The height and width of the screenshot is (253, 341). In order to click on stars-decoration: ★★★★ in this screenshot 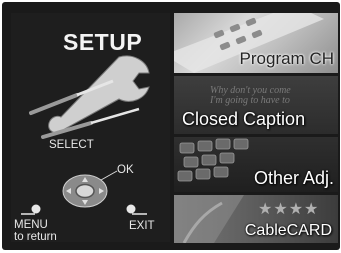, I will do `click(289, 209)`.